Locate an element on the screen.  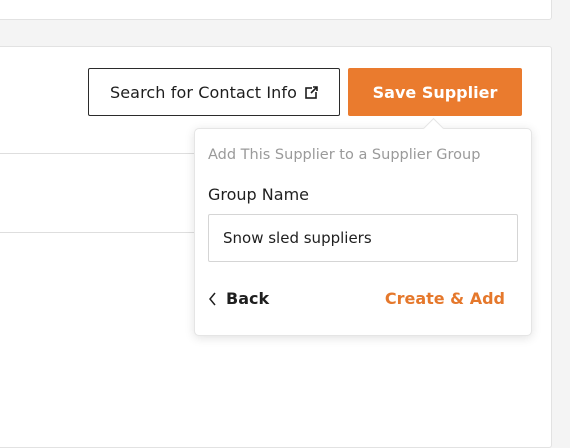
search-contact-info-label: Search for Contact Info is located at coordinates (203, 92).